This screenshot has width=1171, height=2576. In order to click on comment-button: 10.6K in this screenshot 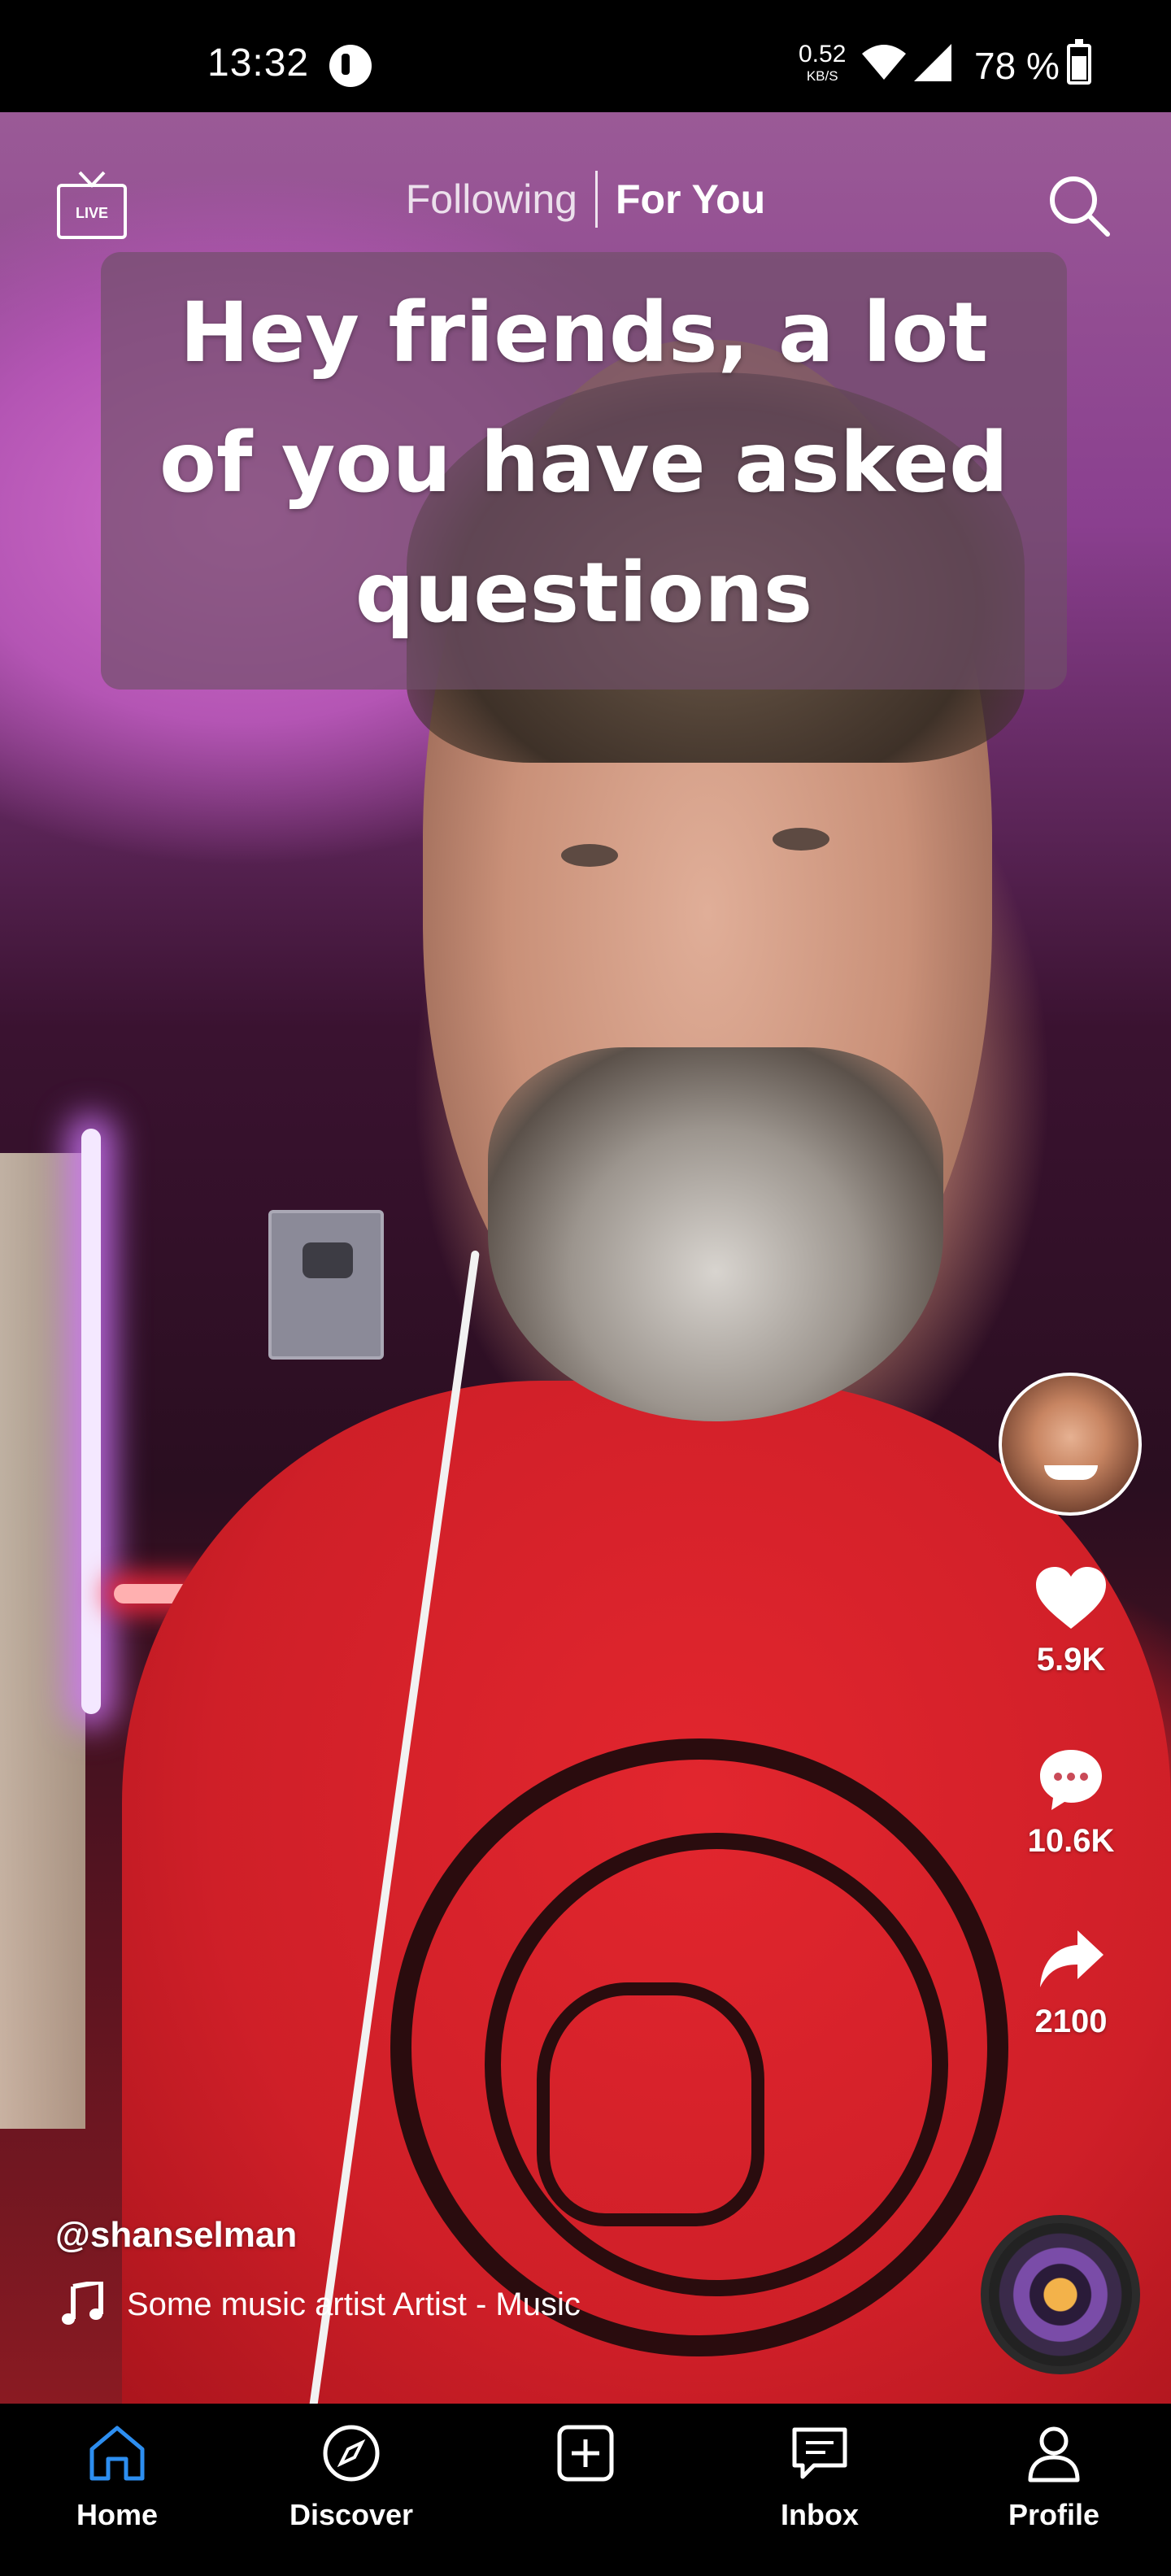, I will do `click(1071, 1803)`.